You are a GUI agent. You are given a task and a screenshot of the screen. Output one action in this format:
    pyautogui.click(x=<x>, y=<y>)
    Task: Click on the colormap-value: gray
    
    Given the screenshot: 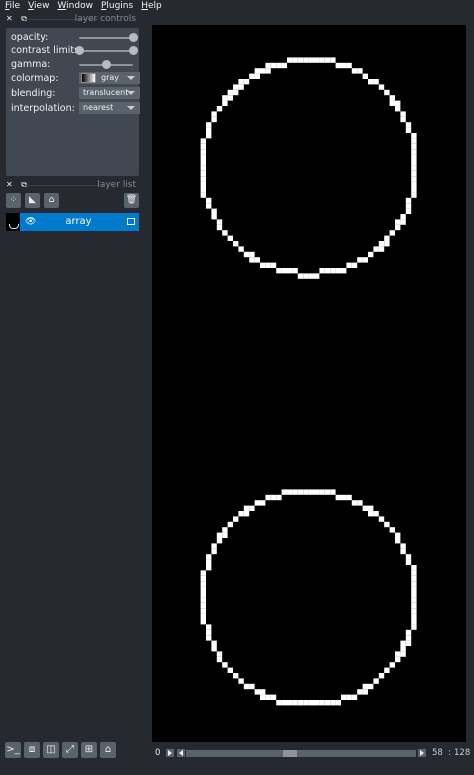 What is the action you would take?
    pyautogui.click(x=110, y=77)
    